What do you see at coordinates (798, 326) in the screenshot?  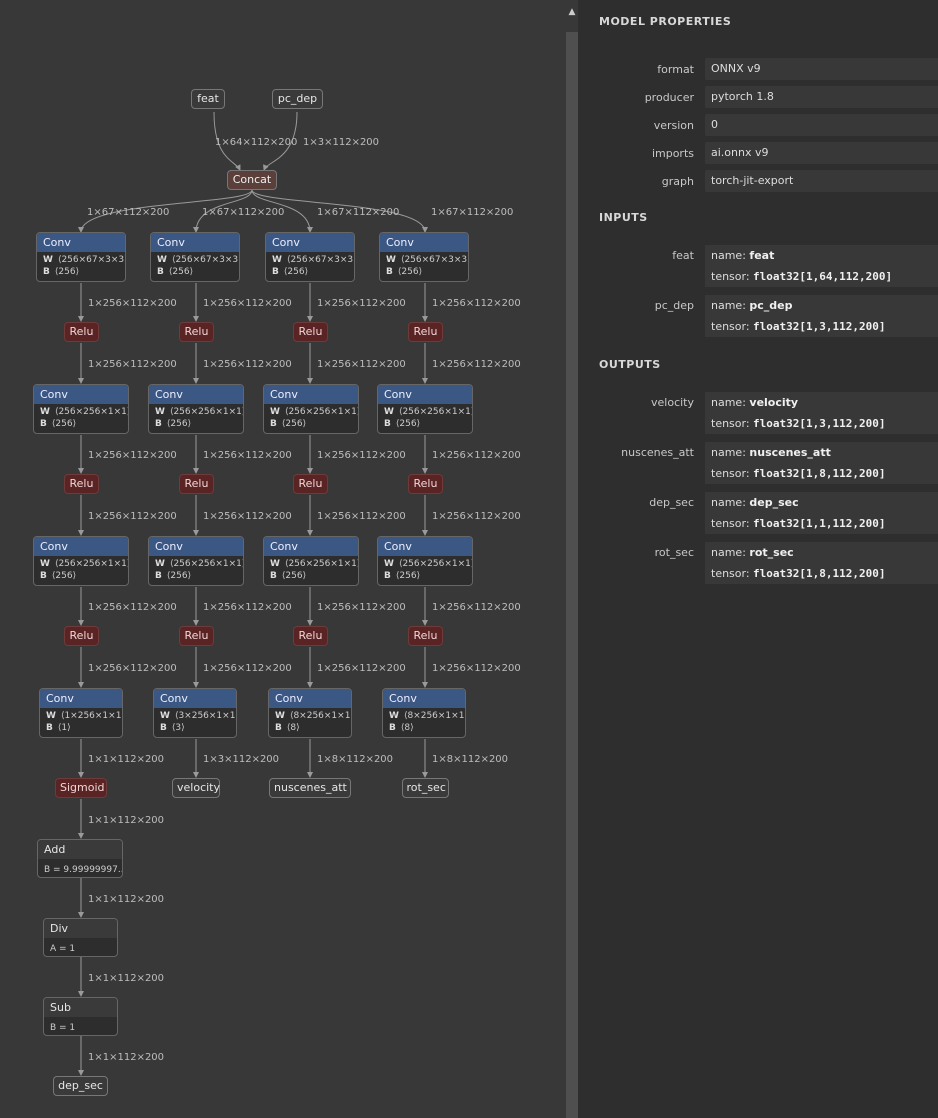 I see `io-tensor-line: tensor: float32[1,3,112,200]` at bounding box center [798, 326].